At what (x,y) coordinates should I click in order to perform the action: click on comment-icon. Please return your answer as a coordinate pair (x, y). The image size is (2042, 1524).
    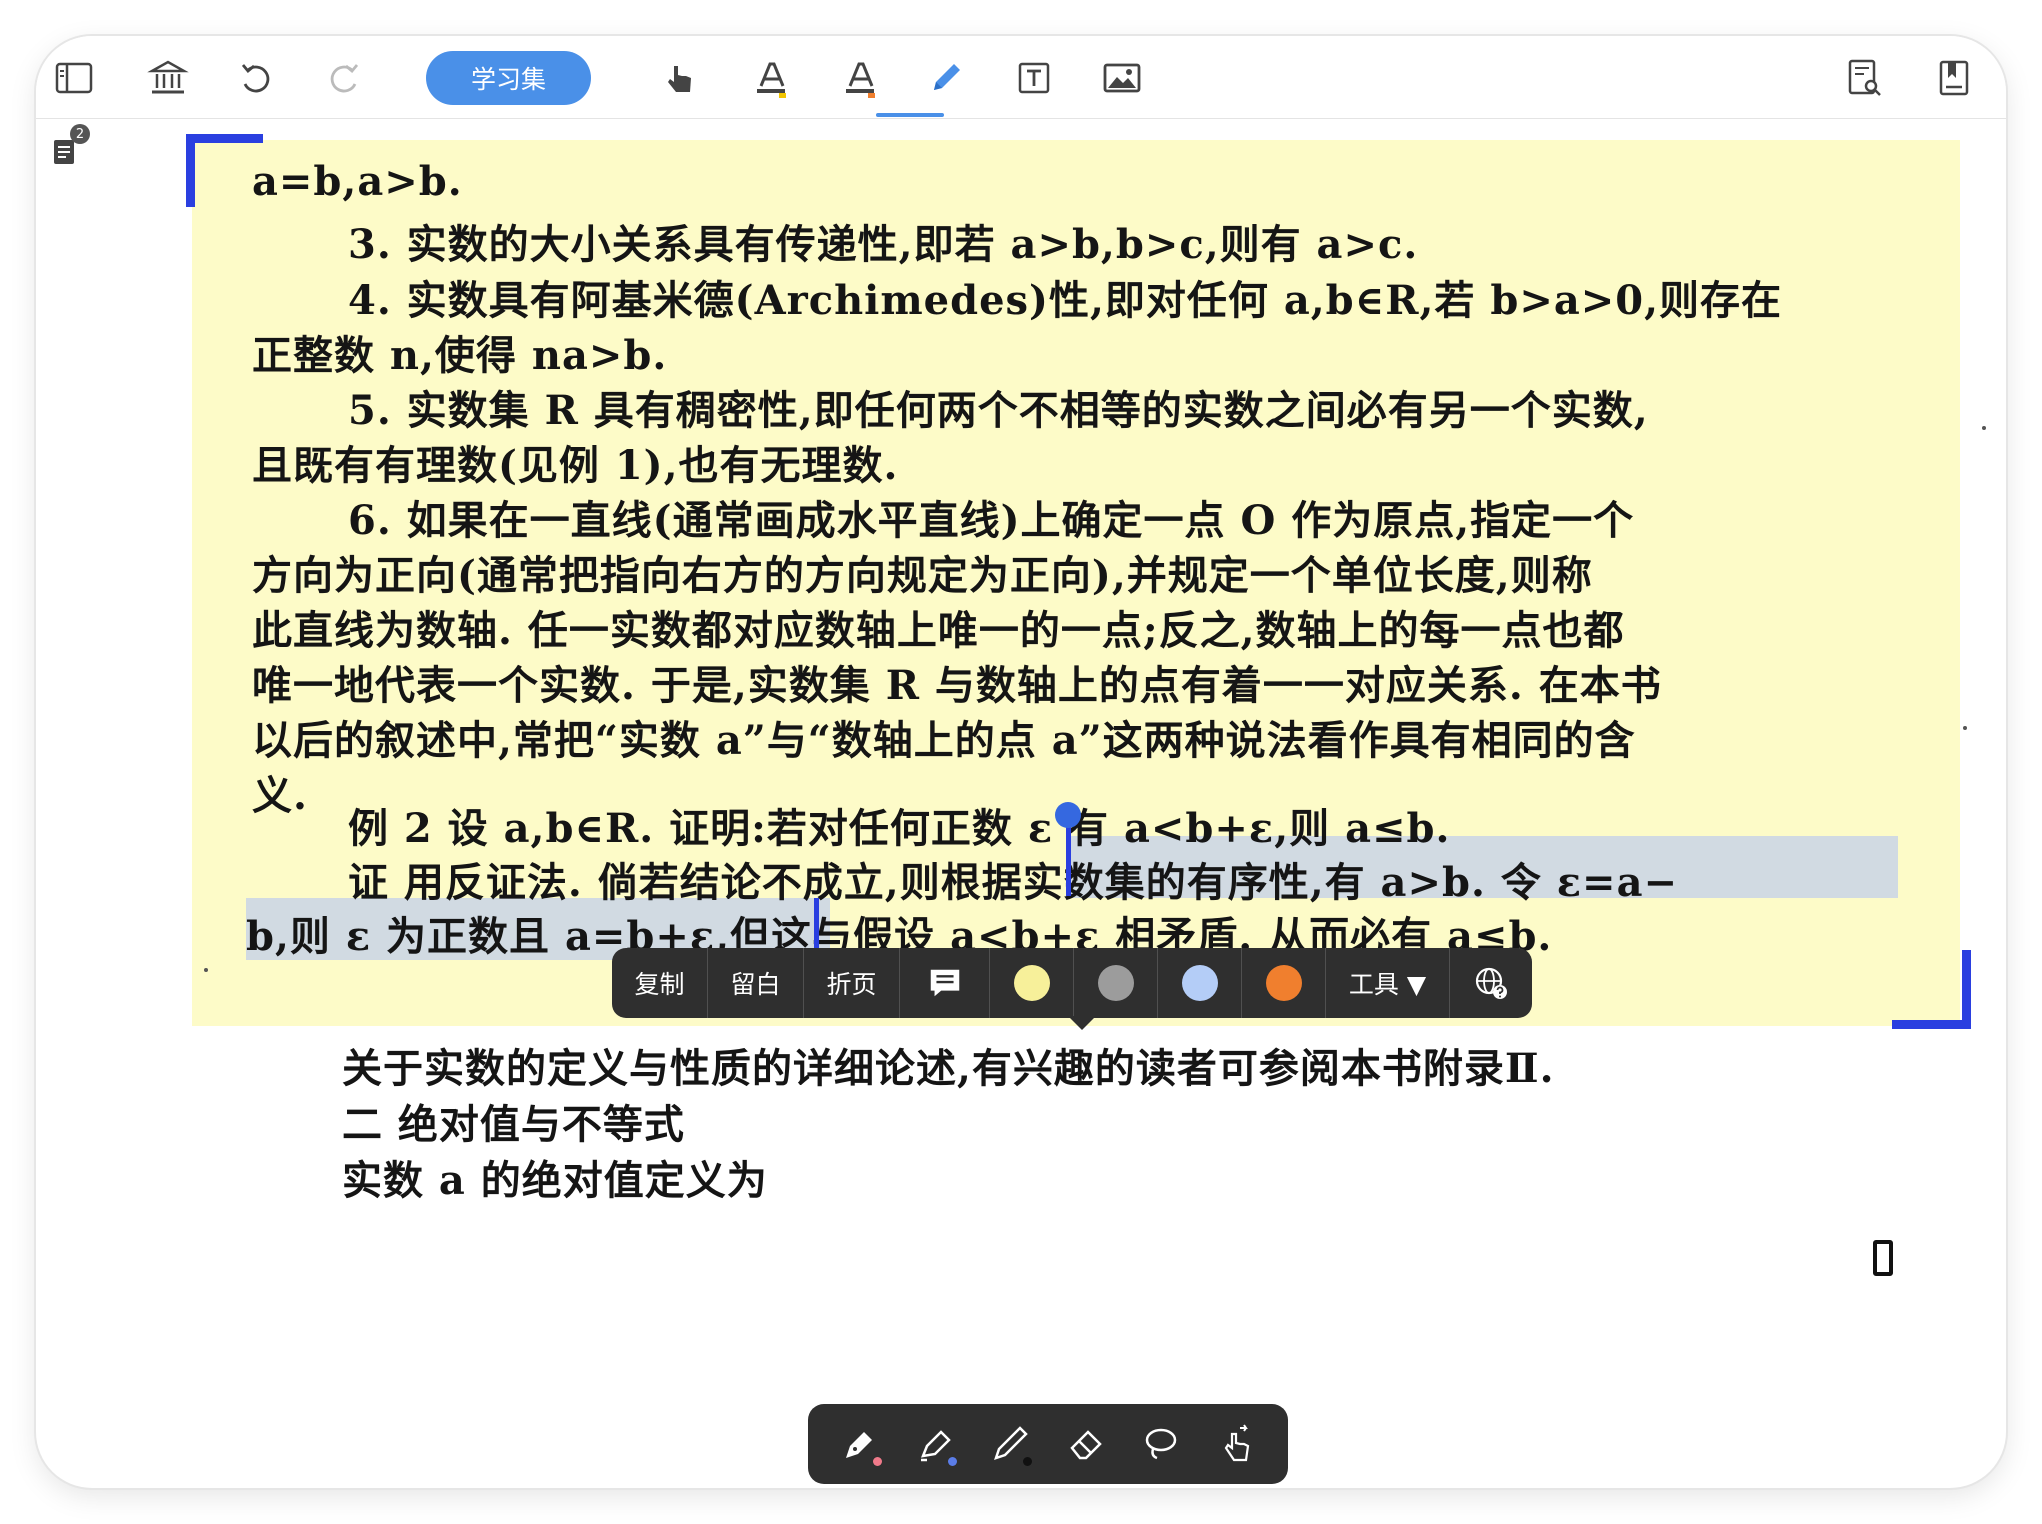
    Looking at the image, I should click on (944, 983).